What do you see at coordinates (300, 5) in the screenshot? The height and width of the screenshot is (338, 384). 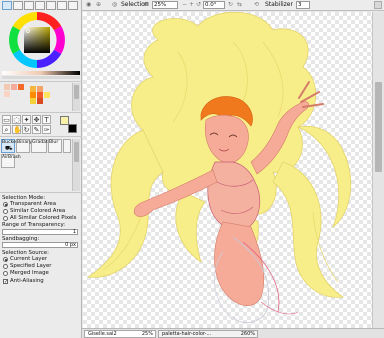 I see `stabilizer-value: 3` at bounding box center [300, 5].